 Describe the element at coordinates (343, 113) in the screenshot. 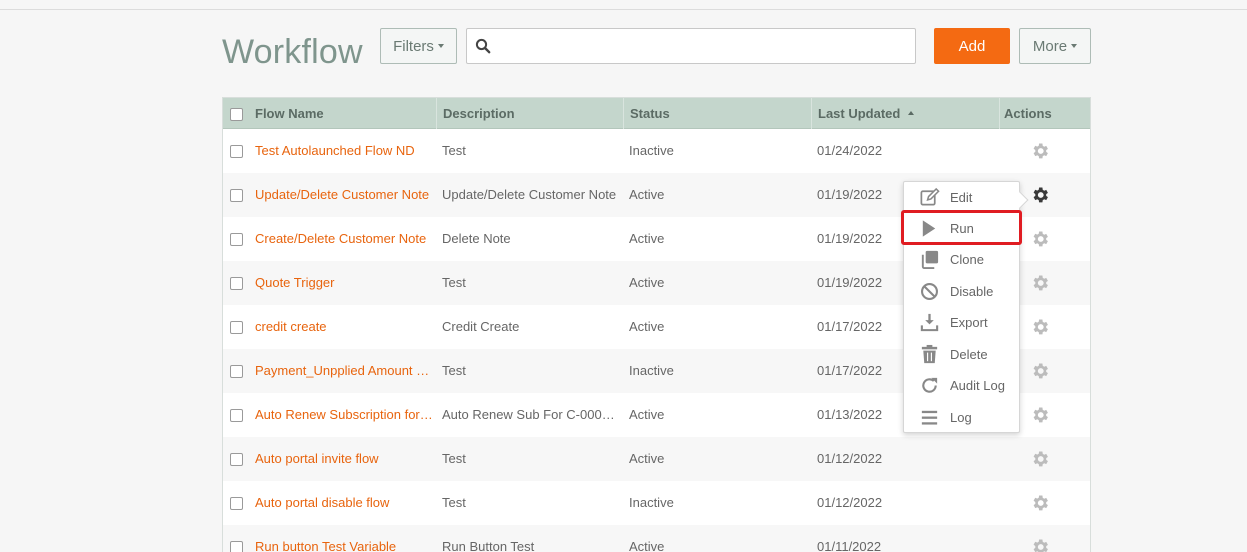

I see `column-header-flow-name: Flow Name` at that location.